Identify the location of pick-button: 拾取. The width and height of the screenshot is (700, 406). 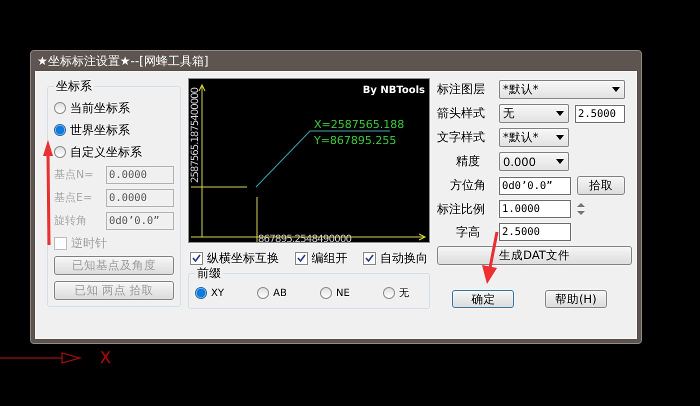
(601, 185).